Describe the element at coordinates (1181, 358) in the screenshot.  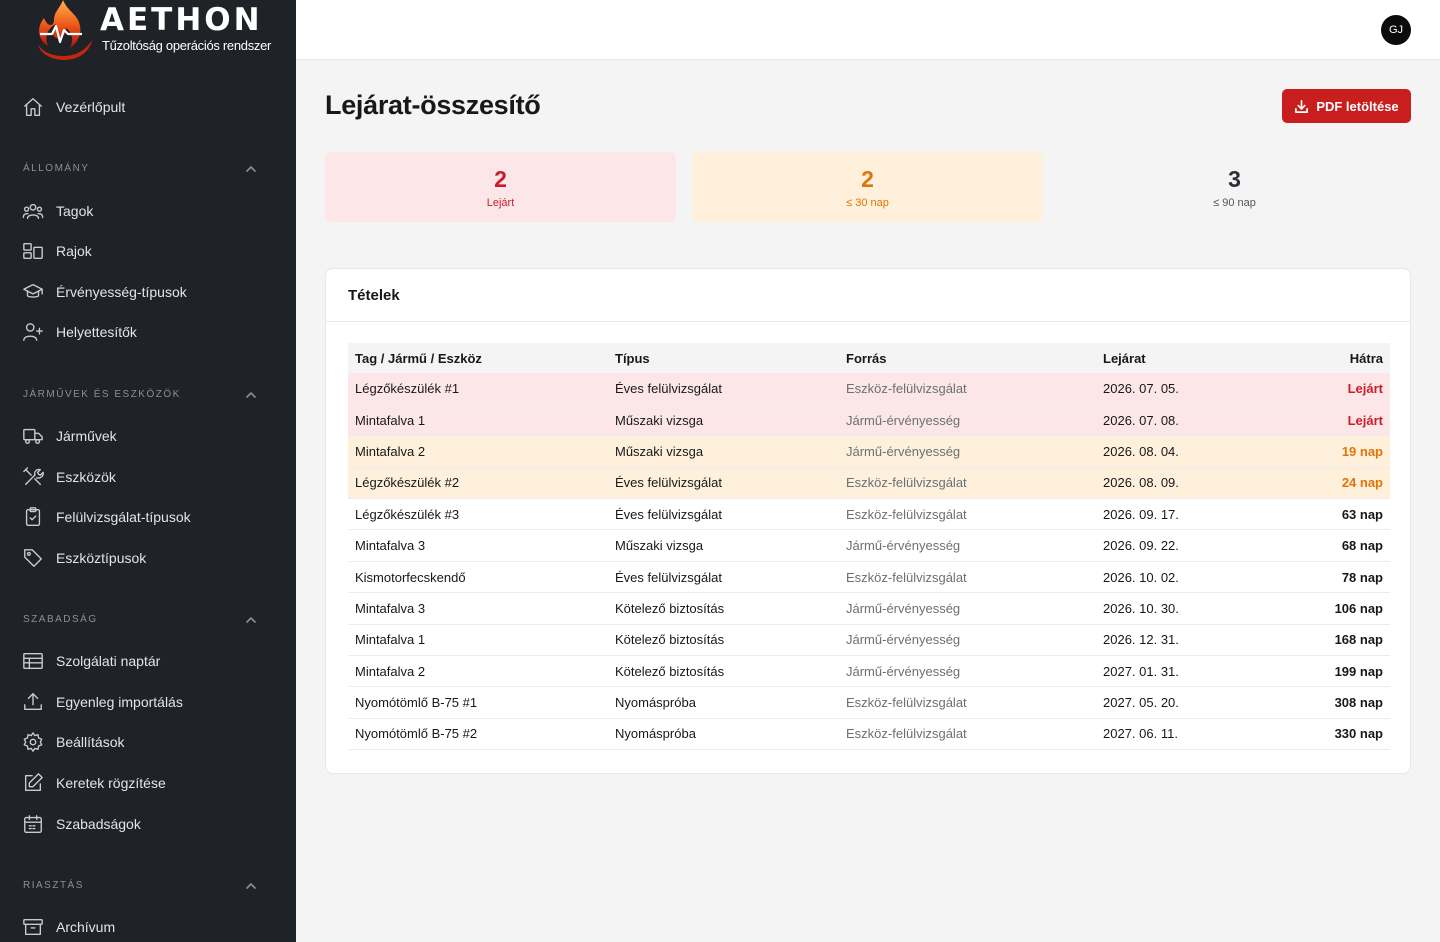
I see `column-header-expiry: Lejárat` at that location.